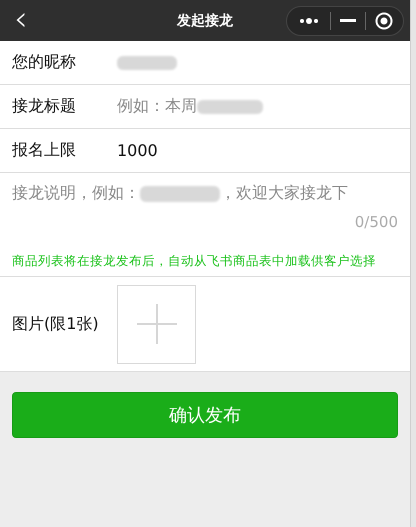 This screenshot has height=527, width=416. What do you see at coordinates (56, 324) in the screenshot?
I see `field-label: 图片(限1张)` at bounding box center [56, 324].